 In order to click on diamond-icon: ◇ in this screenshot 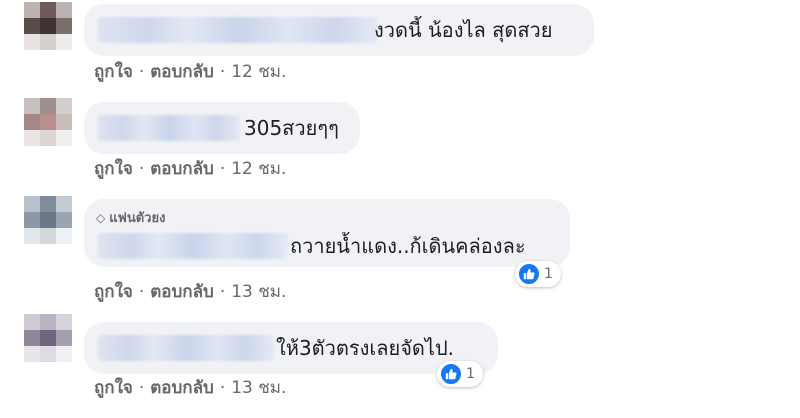, I will do `click(101, 218)`.